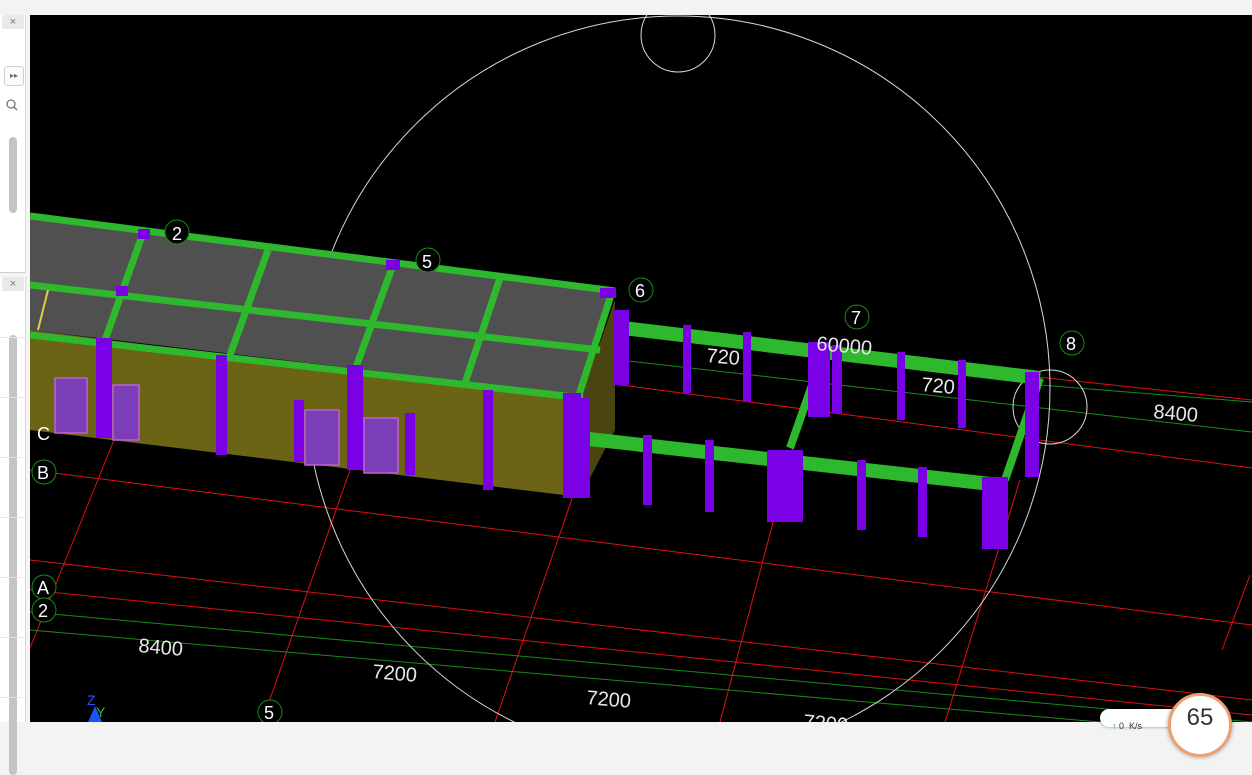 The height and width of the screenshot is (775, 1252). I want to click on grid-bubble-2-top: 2, so click(177, 232).